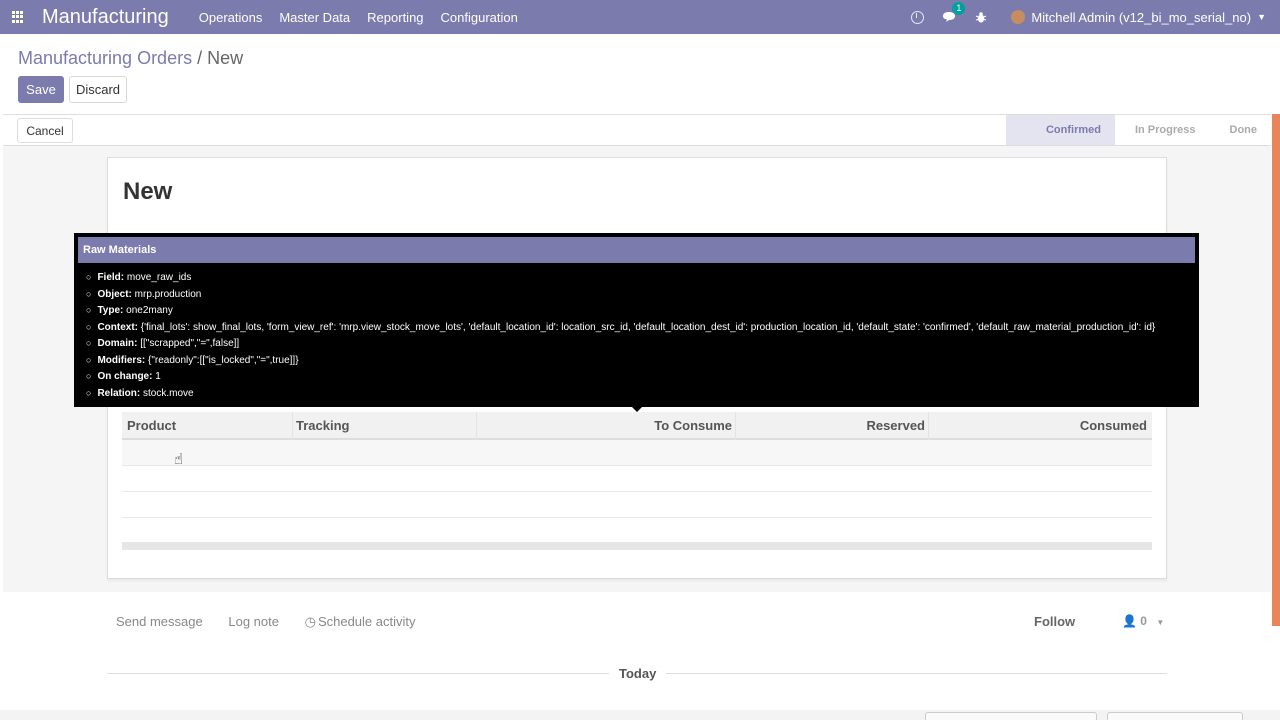 The height and width of the screenshot is (720, 1280). Describe the element at coordinates (638, 673) in the screenshot. I see `date-separator: Today` at that location.